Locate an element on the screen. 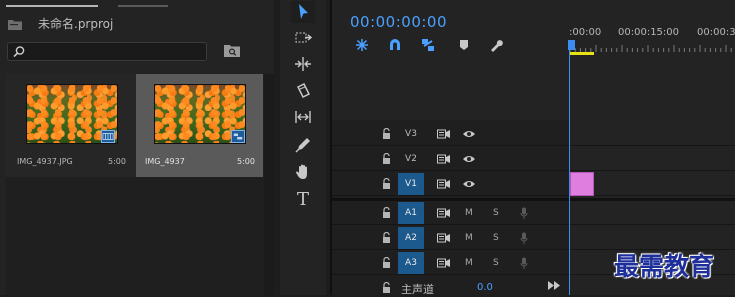 The image size is (735, 297). timecode-display: 00:00:00:00 is located at coordinates (398, 22).